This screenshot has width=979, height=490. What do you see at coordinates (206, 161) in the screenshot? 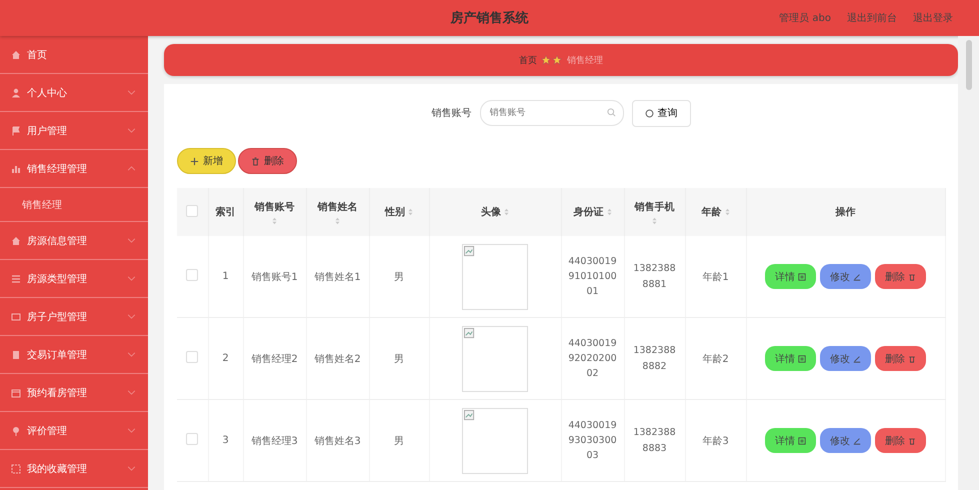
I see `add-button: 新增` at bounding box center [206, 161].